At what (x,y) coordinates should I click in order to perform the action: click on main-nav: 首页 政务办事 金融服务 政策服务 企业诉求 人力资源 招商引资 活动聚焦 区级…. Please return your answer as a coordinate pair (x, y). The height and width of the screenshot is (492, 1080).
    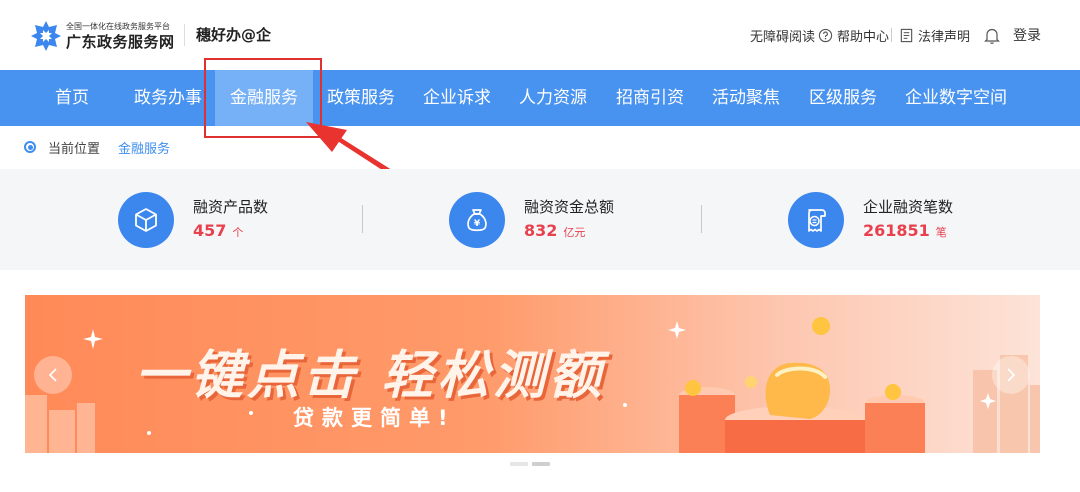
    Looking at the image, I should click on (540, 98).